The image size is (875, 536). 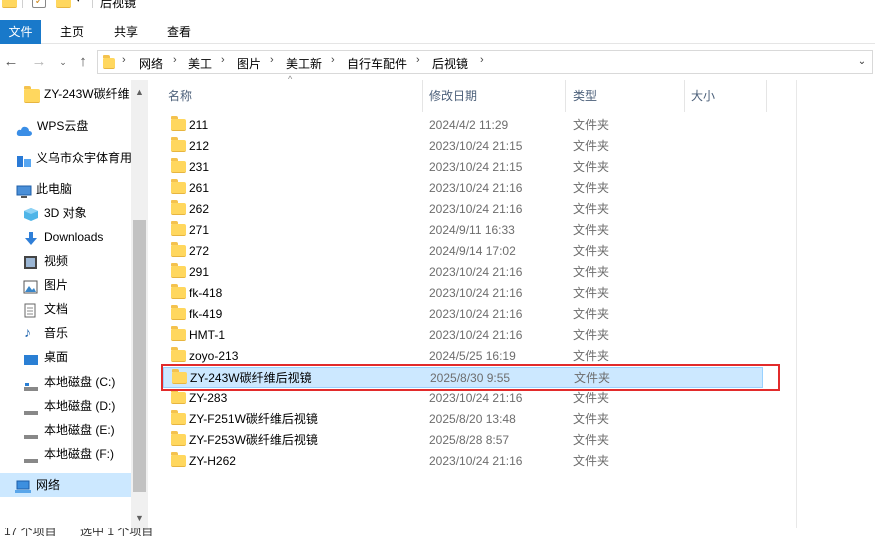 What do you see at coordinates (83, 158) in the screenshot?
I see `nav-item-label: 义乌市众宇体育用` at bounding box center [83, 158].